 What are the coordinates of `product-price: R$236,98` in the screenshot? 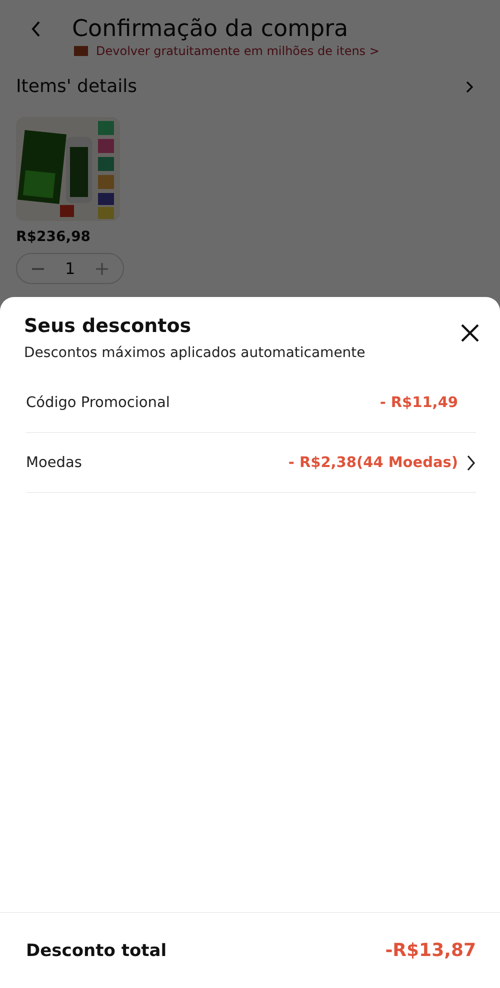 It's located at (53, 237).